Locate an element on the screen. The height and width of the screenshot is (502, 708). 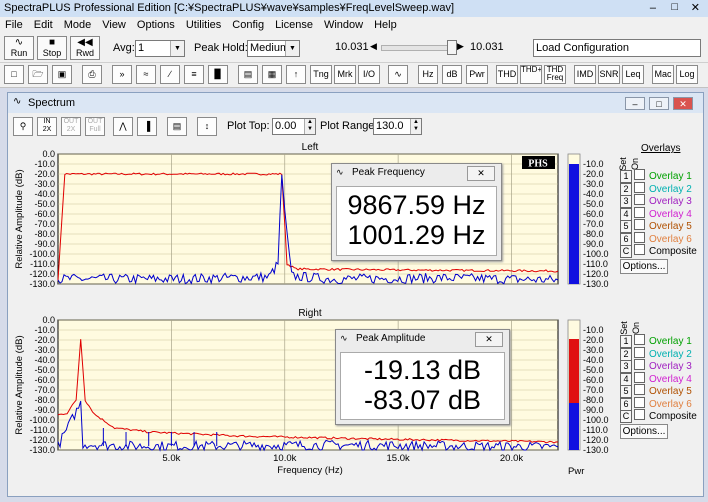
spectrogram-icon: ▦ is located at coordinates (272, 74).